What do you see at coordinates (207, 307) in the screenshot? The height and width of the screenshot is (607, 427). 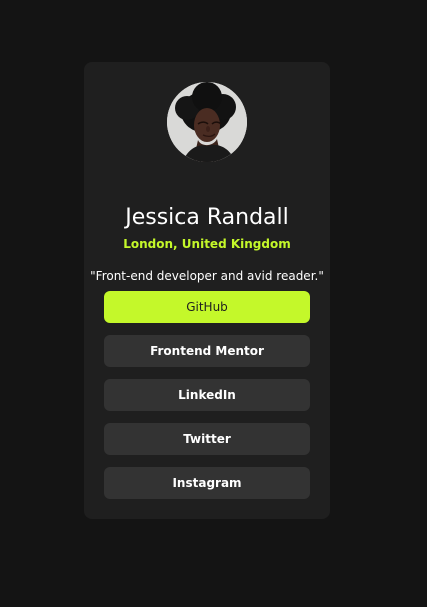 I see `github-link-button: GitHub` at bounding box center [207, 307].